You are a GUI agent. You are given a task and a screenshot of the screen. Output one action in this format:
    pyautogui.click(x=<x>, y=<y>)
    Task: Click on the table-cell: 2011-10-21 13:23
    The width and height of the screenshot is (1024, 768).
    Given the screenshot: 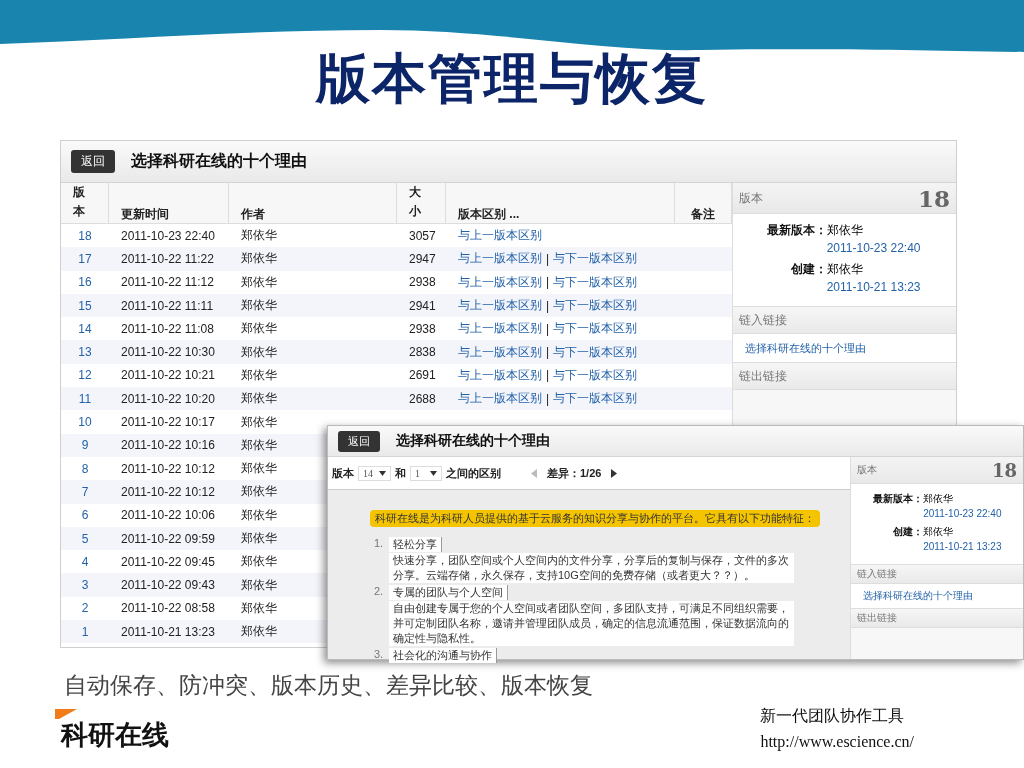 What is the action you would take?
    pyautogui.click(x=168, y=631)
    